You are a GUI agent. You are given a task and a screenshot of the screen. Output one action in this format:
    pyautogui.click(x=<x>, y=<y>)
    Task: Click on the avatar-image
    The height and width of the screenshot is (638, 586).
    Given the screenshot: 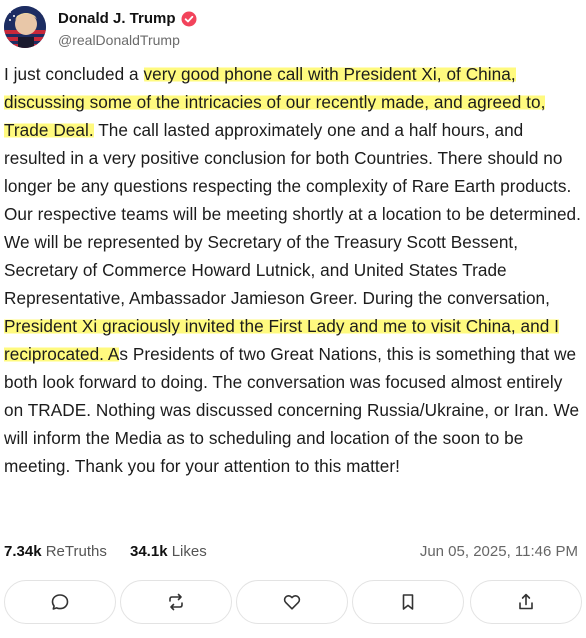 What is the action you would take?
    pyautogui.click(x=25, y=27)
    